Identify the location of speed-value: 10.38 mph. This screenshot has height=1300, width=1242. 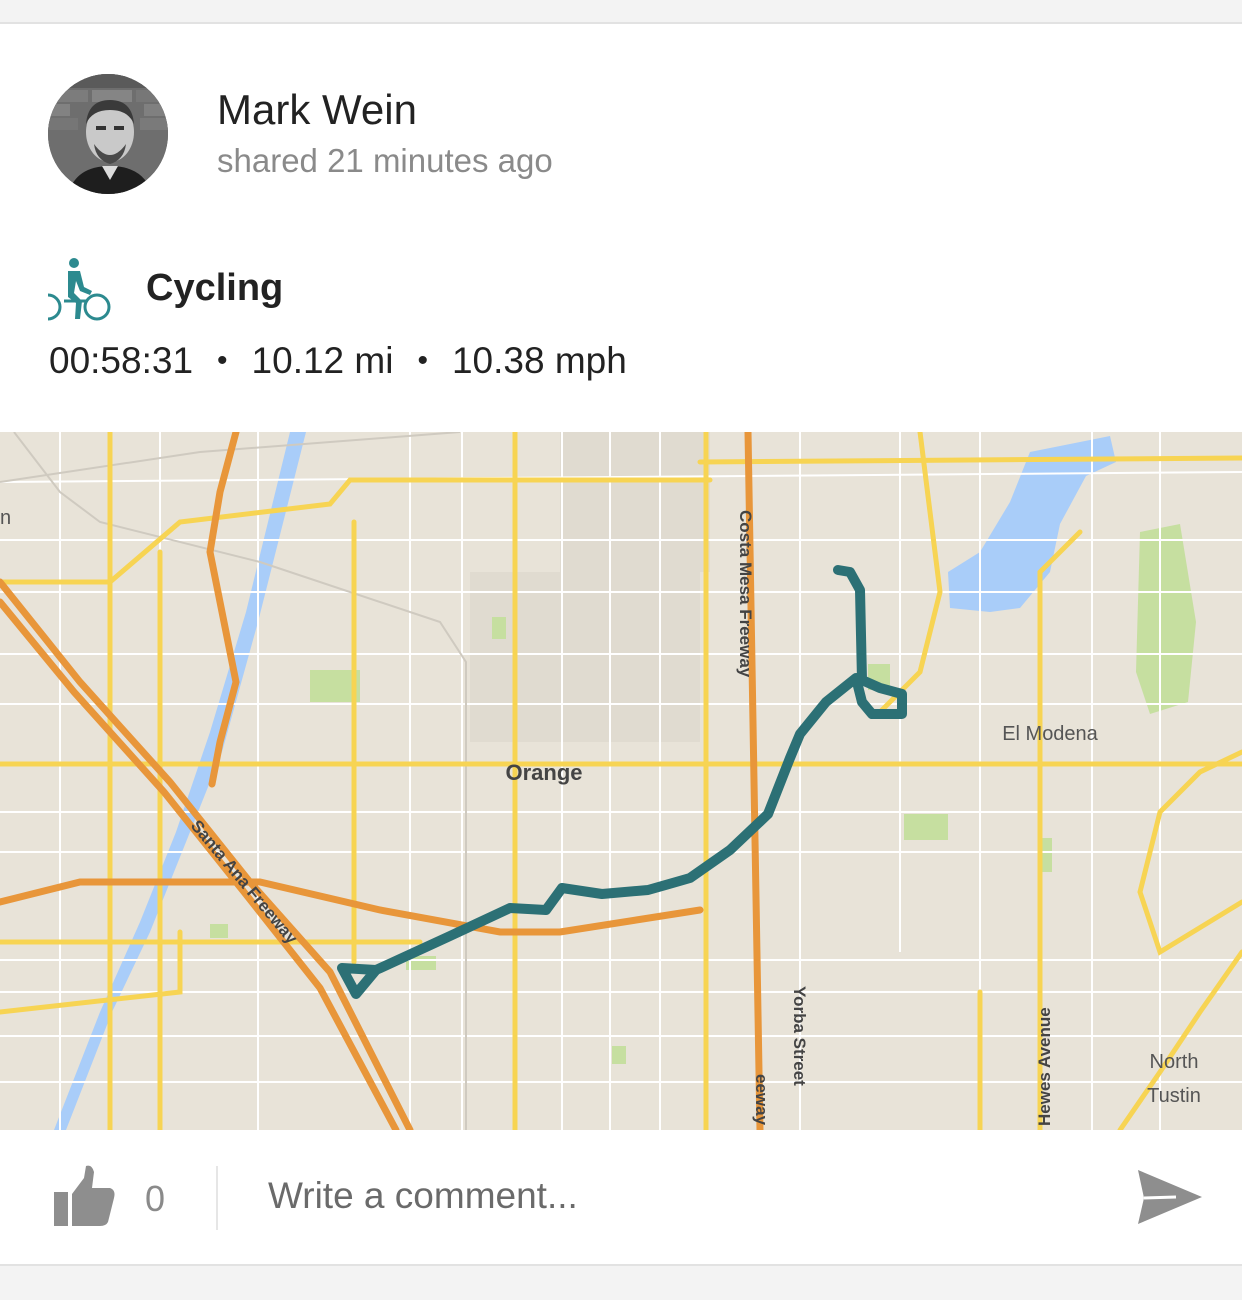
(539, 360).